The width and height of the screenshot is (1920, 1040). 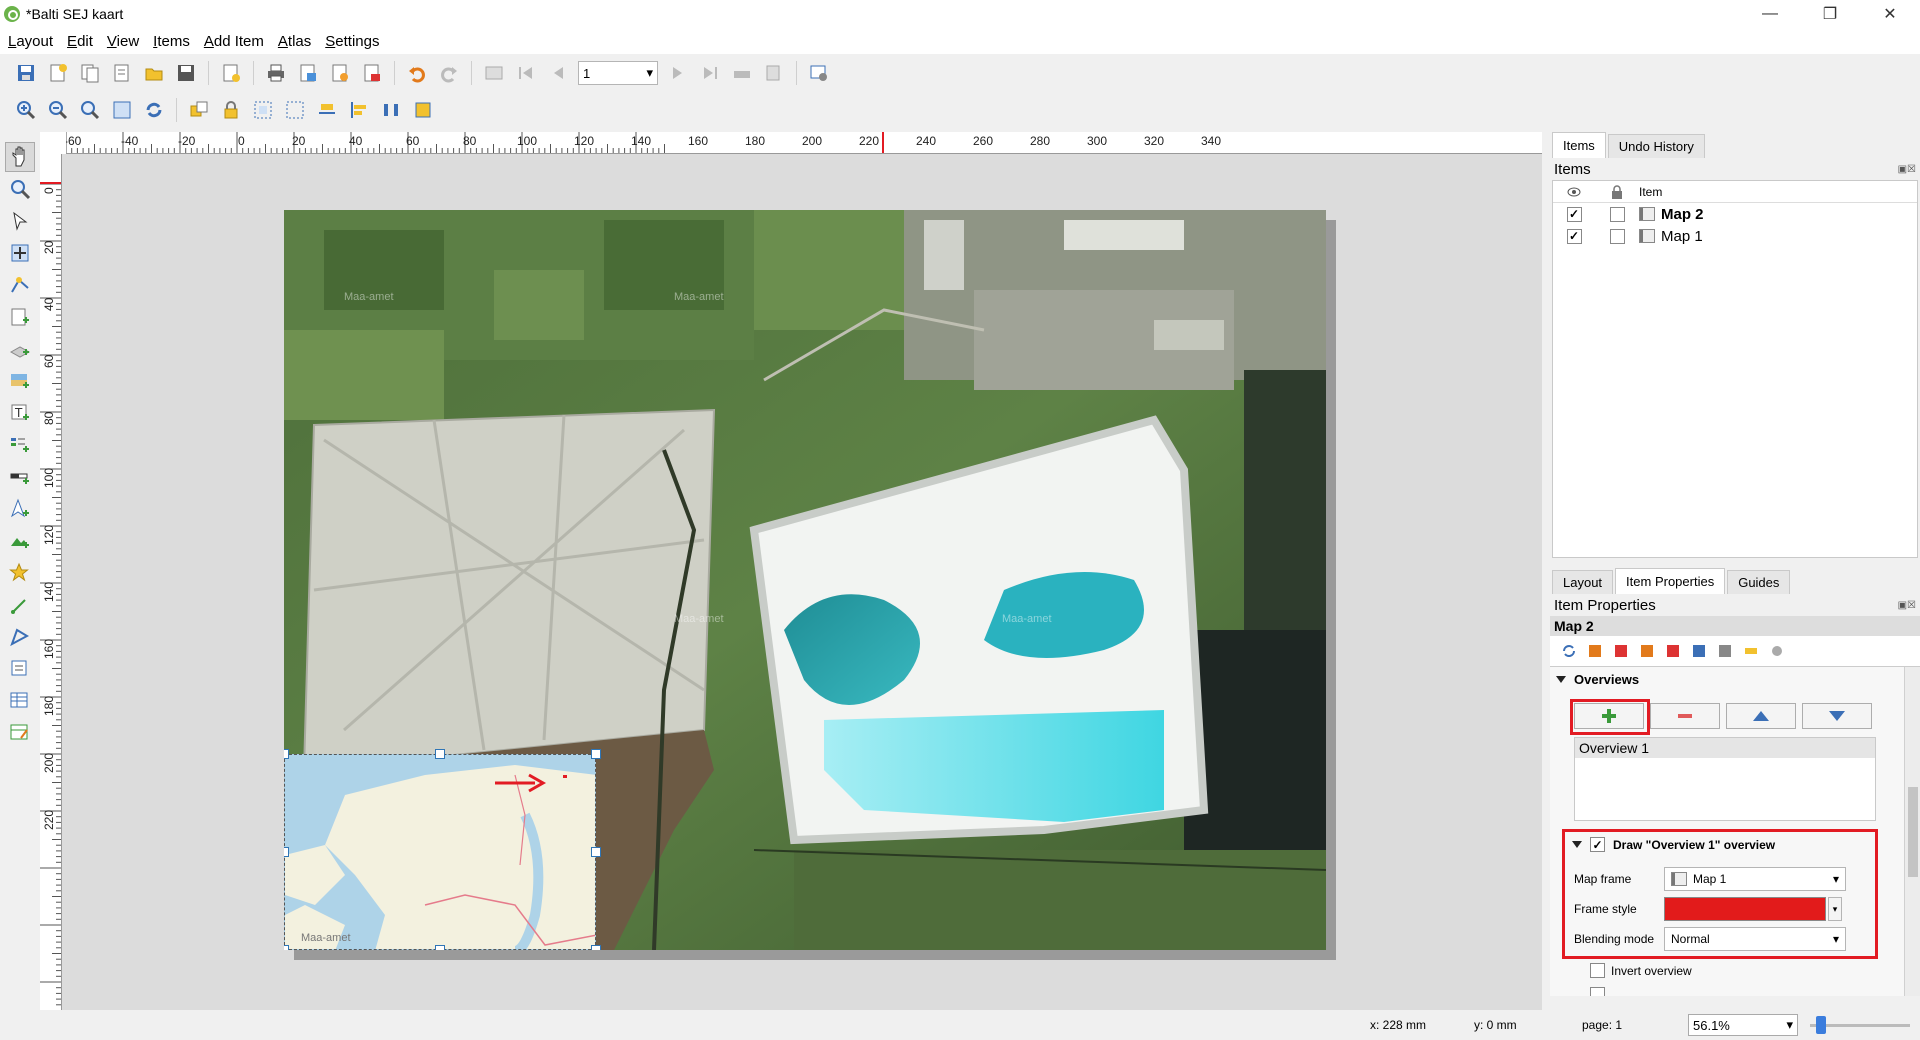 What do you see at coordinates (1670, 581) in the screenshot?
I see `tab-item-properties: Item Properties` at bounding box center [1670, 581].